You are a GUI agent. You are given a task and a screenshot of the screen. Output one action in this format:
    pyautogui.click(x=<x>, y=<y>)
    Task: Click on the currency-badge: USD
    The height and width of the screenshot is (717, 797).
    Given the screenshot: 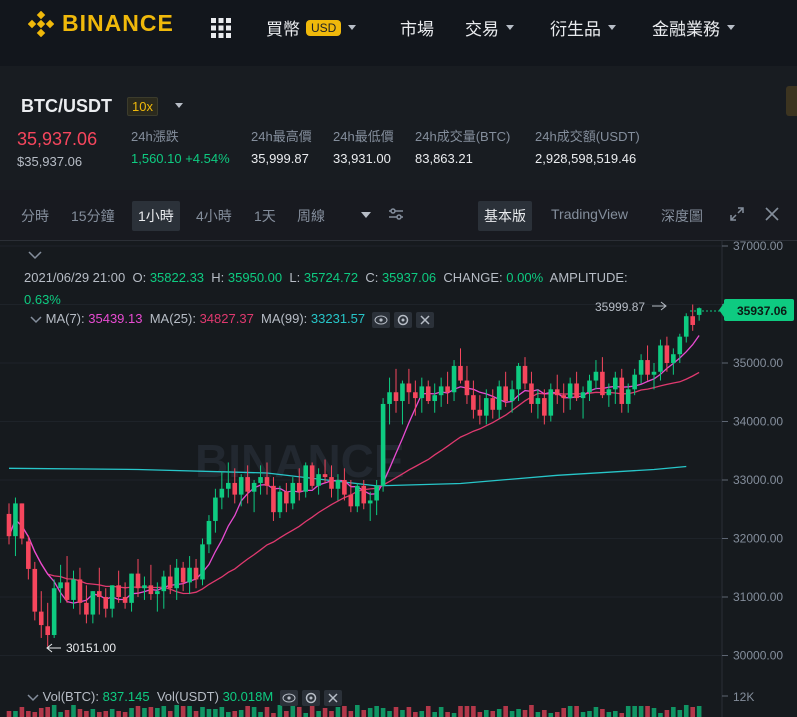 What is the action you would take?
    pyautogui.click(x=324, y=27)
    